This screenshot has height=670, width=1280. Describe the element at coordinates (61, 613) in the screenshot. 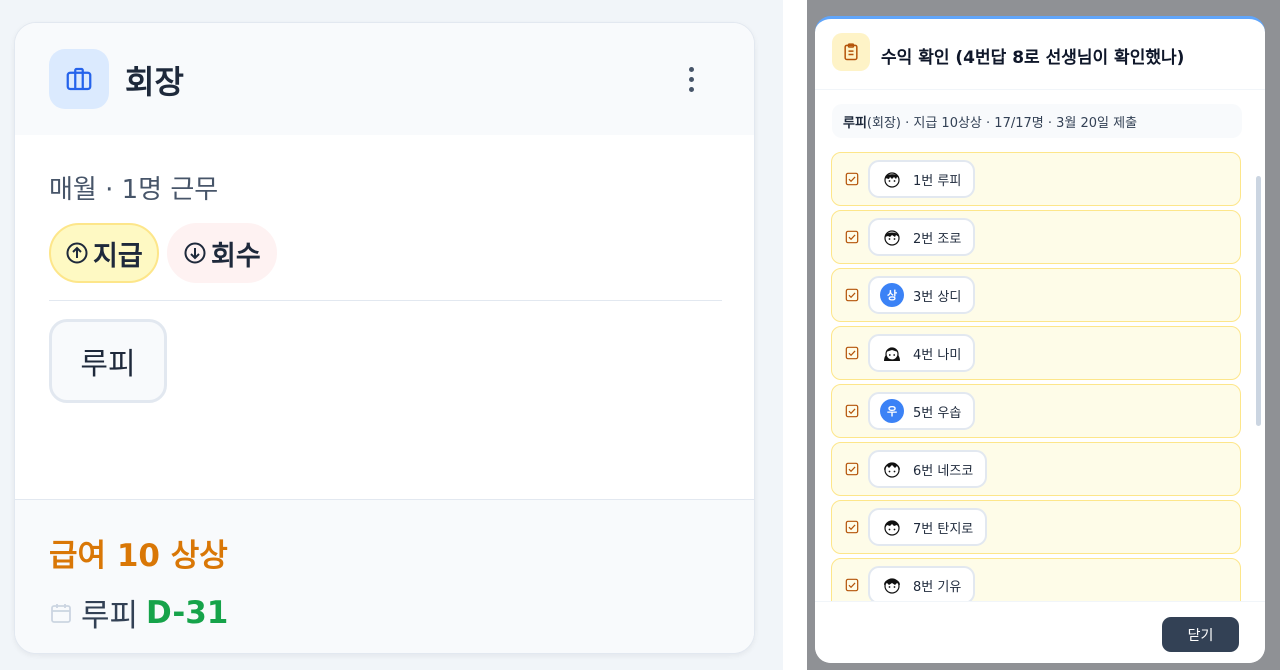

I see `calendar-icon` at that location.